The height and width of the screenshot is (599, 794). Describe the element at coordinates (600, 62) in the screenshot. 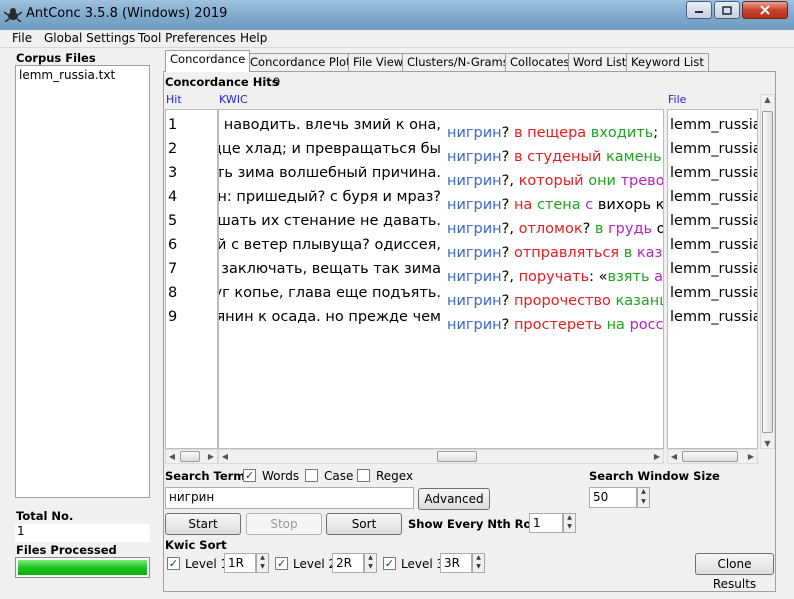

I see `tab-word-list: Word List` at that location.